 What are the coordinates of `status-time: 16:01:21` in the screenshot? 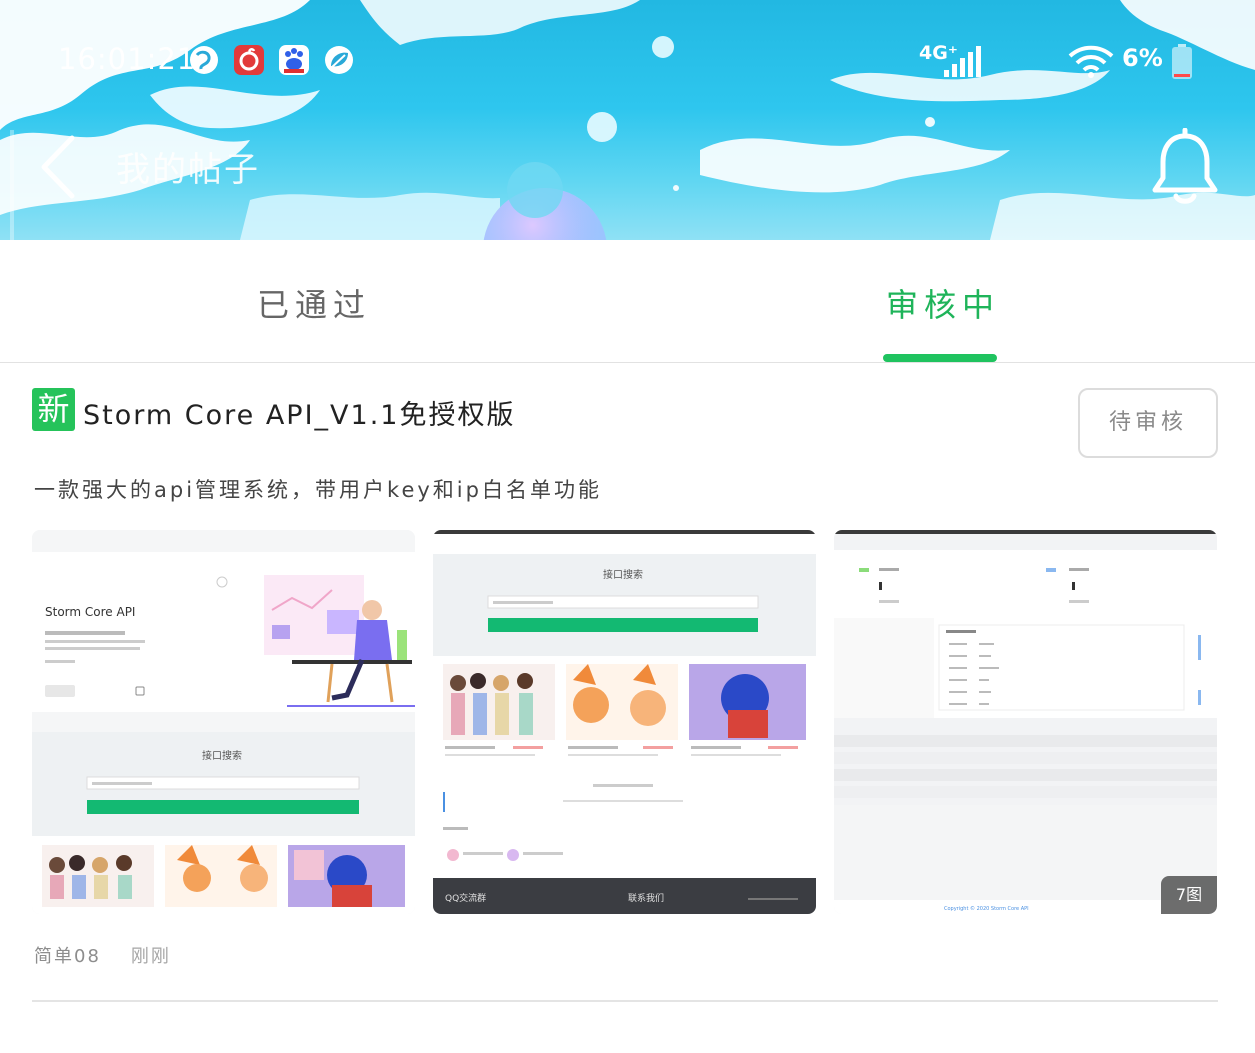 It's located at (127, 59).